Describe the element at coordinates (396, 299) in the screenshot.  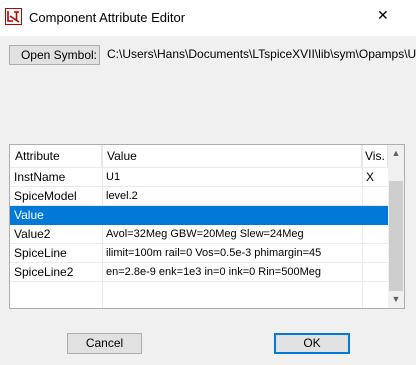
I see `scroll-down-icon: ▼` at that location.